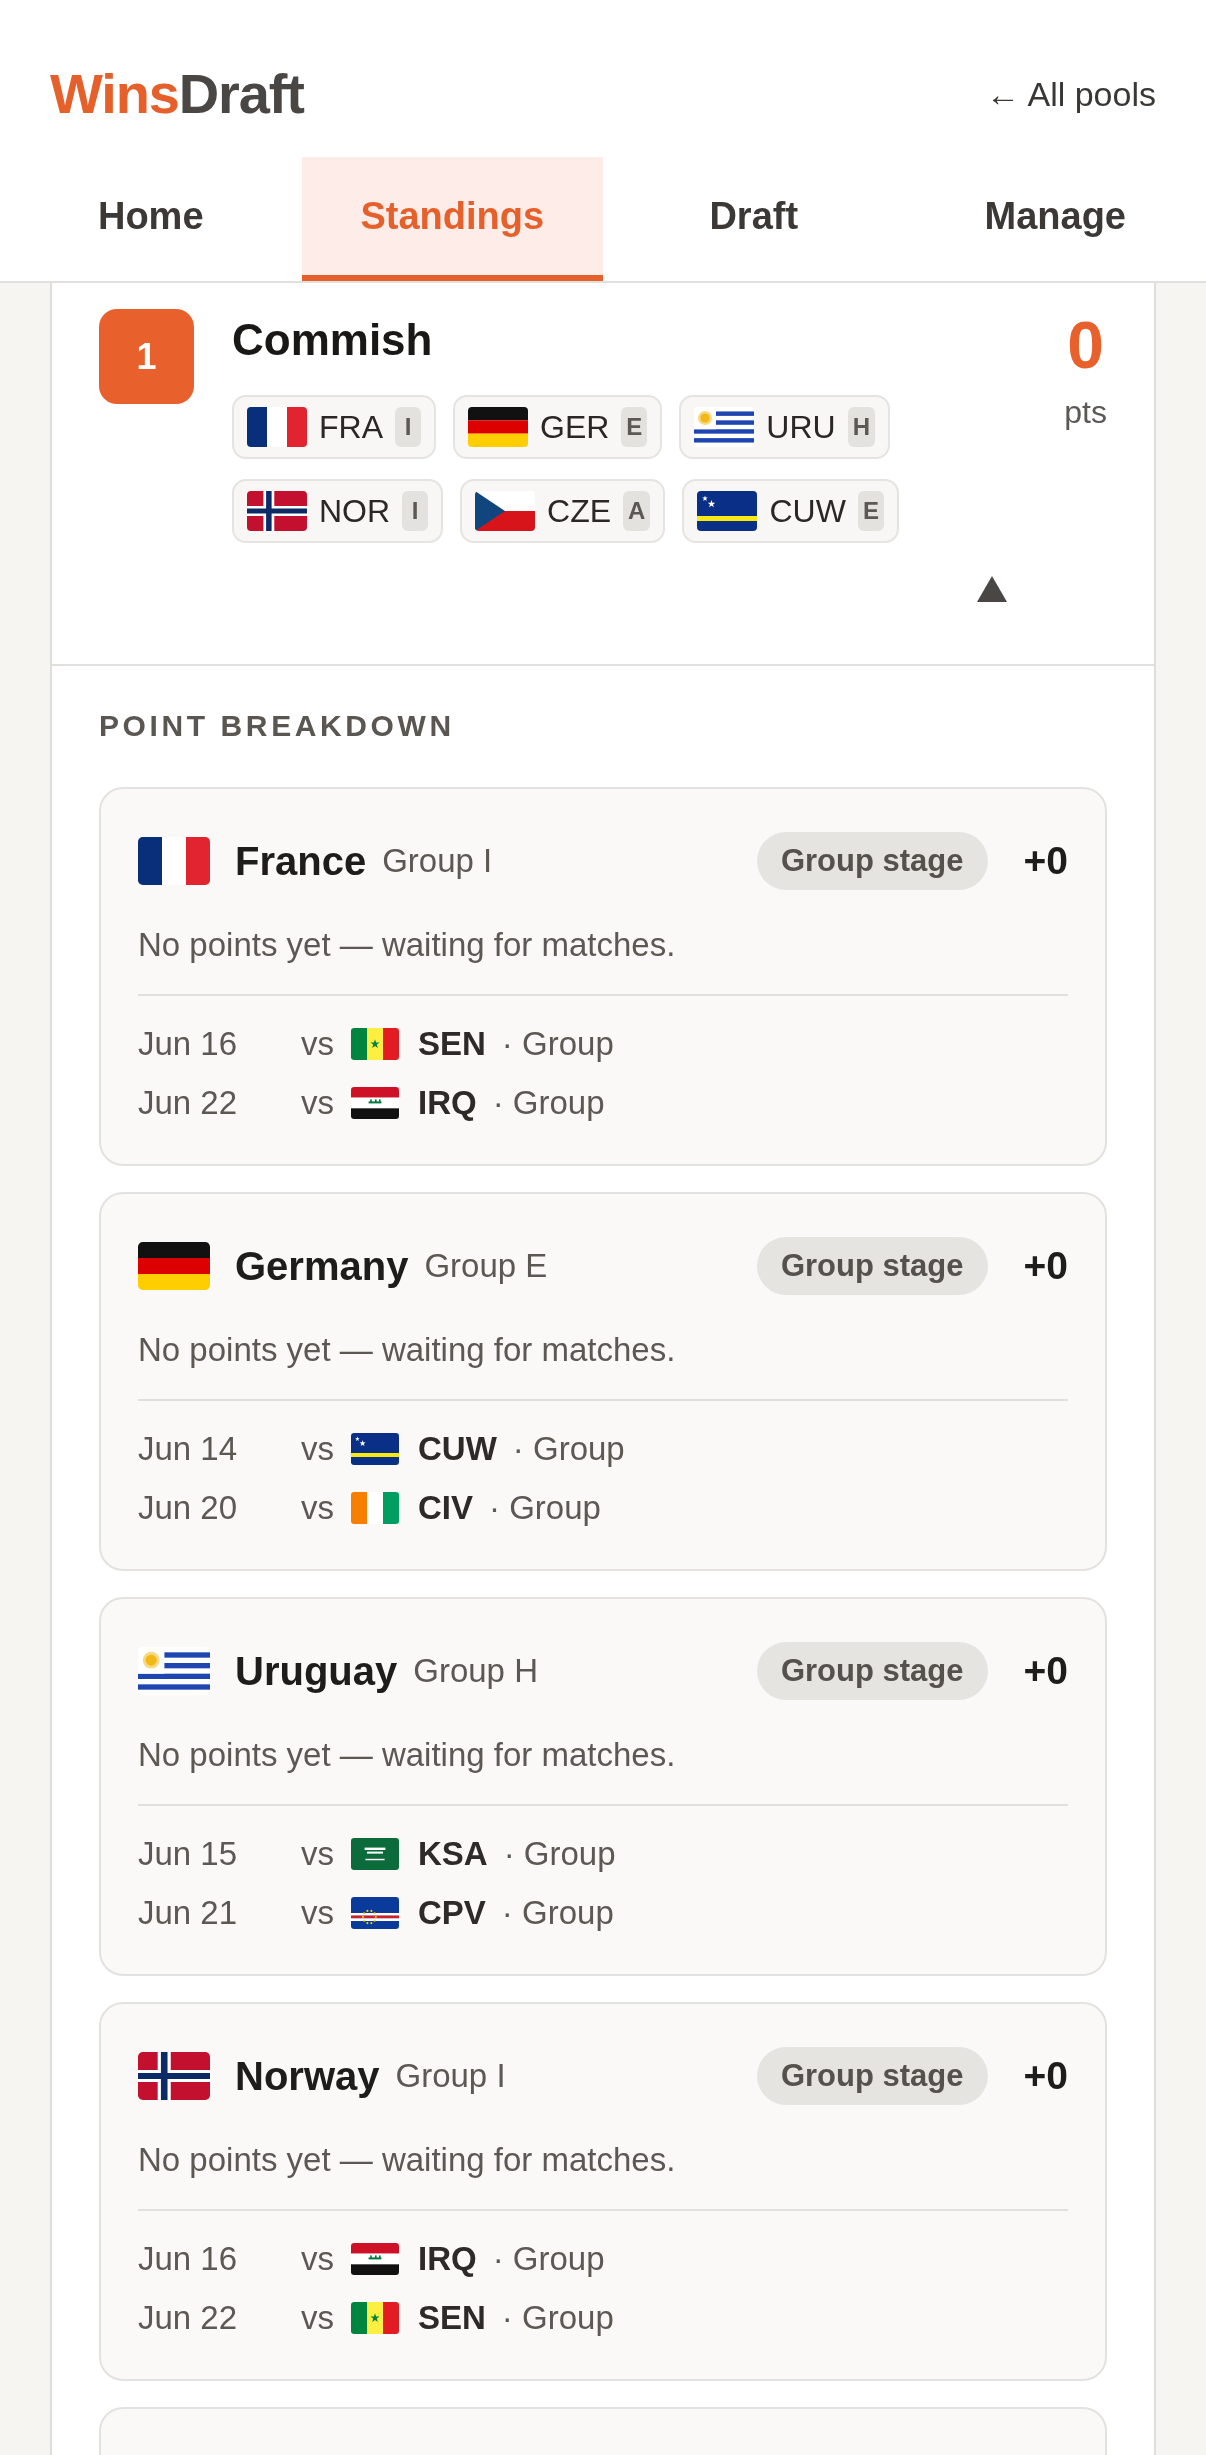 Image resolution: width=1206 pixels, height=2455 pixels. I want to click on opponent-code: CIV, so click(445, 1508).